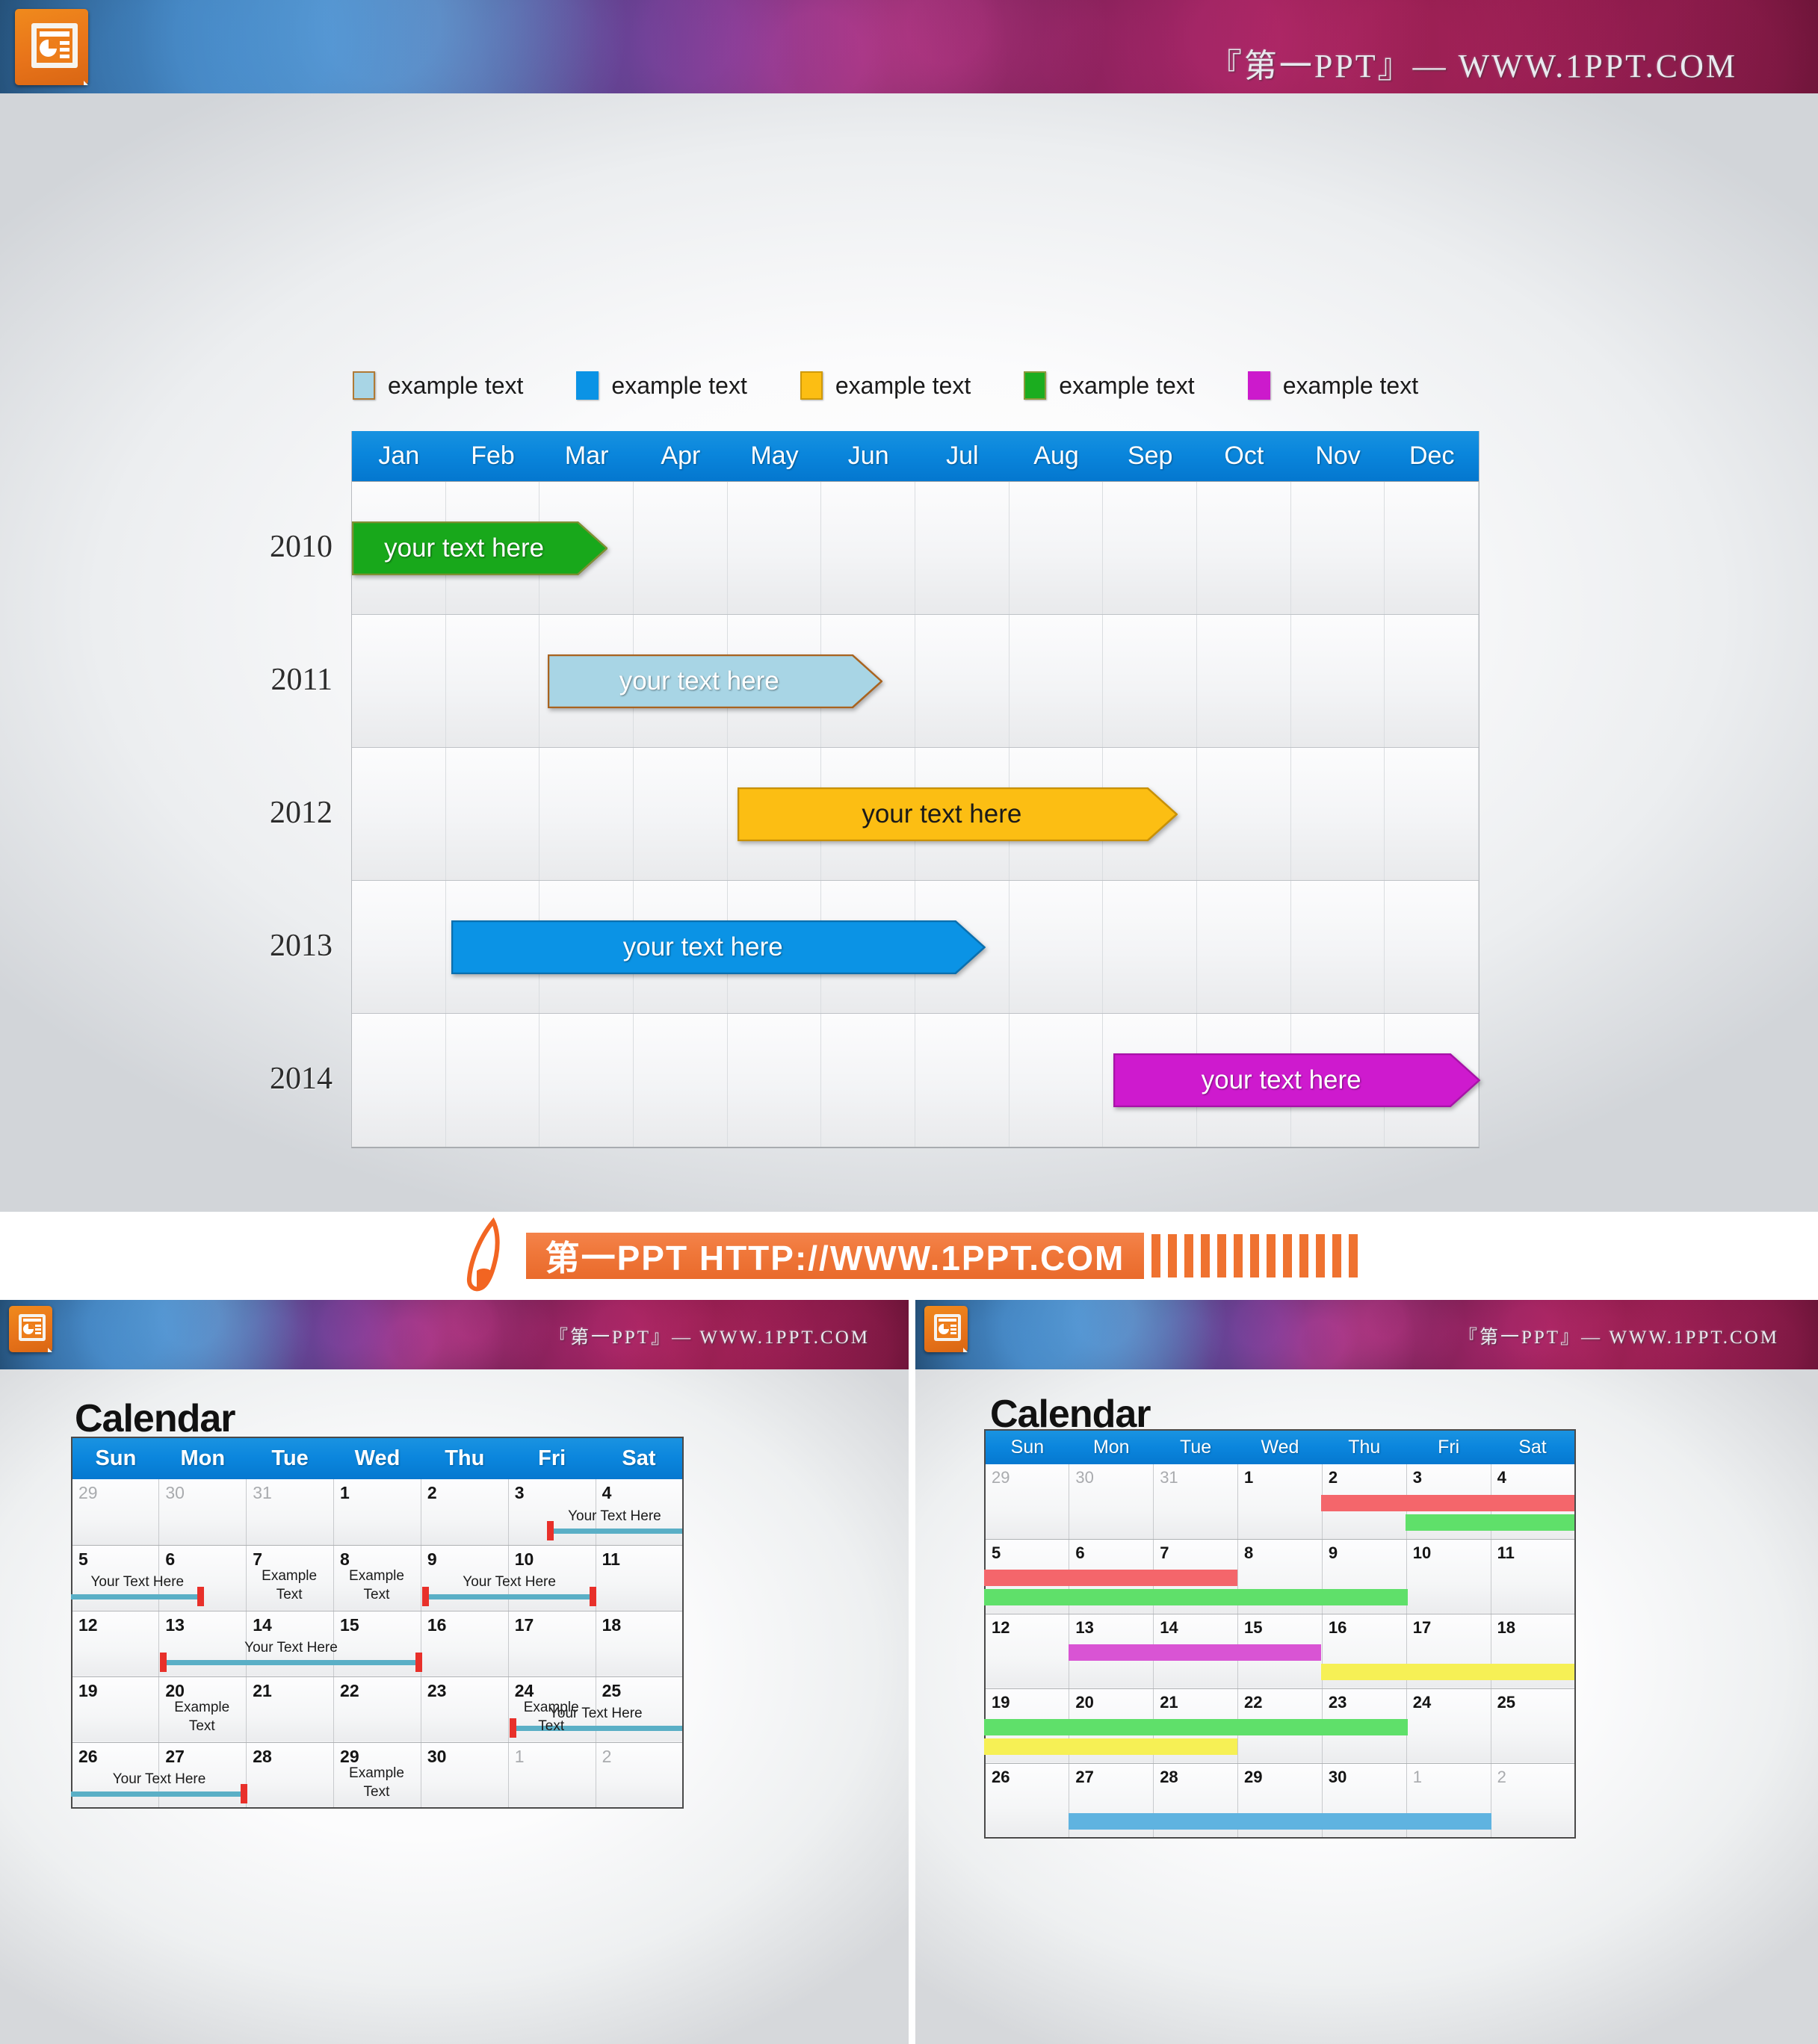 This screenshot has width=1818, height=2044. Describe the element at coordinates (957, 814) in the screenshot. I see `gantt-bar-2012: your text here` at that location.